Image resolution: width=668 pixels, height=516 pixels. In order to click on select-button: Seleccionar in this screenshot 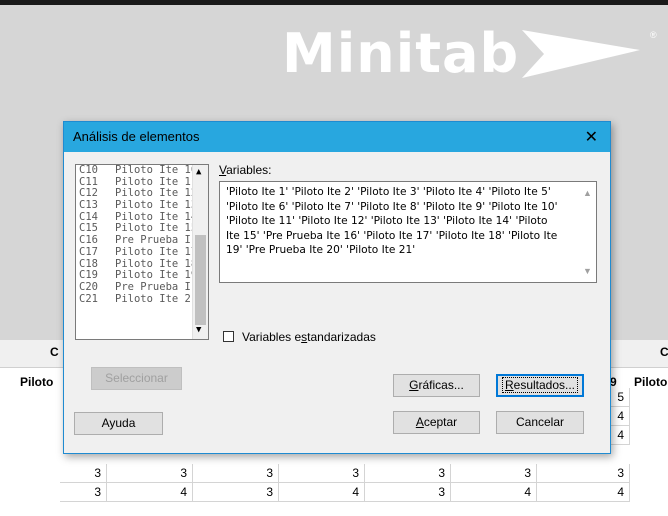, I will do `click(136, 378)`.